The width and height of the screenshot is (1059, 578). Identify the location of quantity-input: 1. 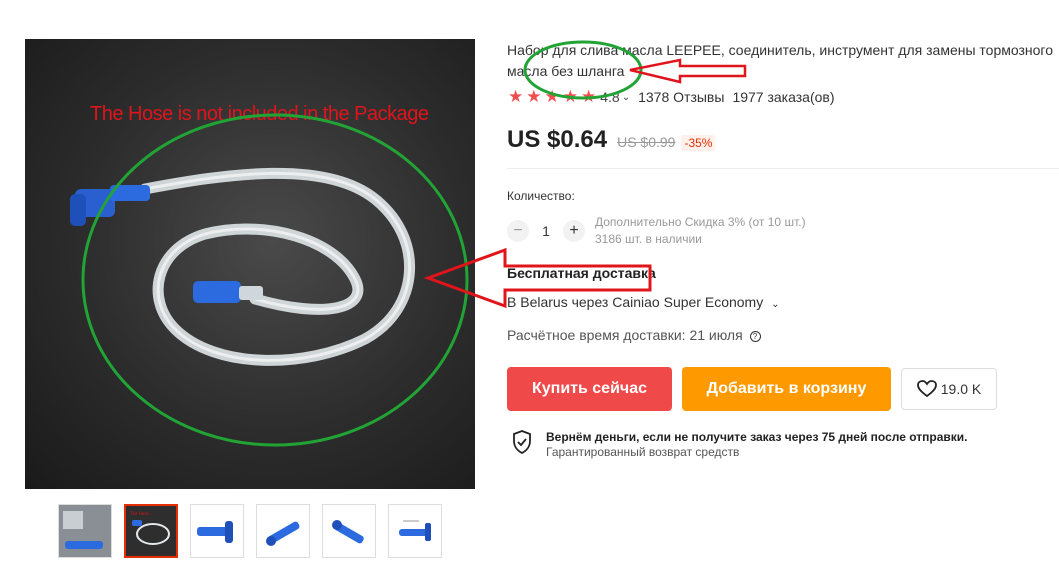
(546, 231).